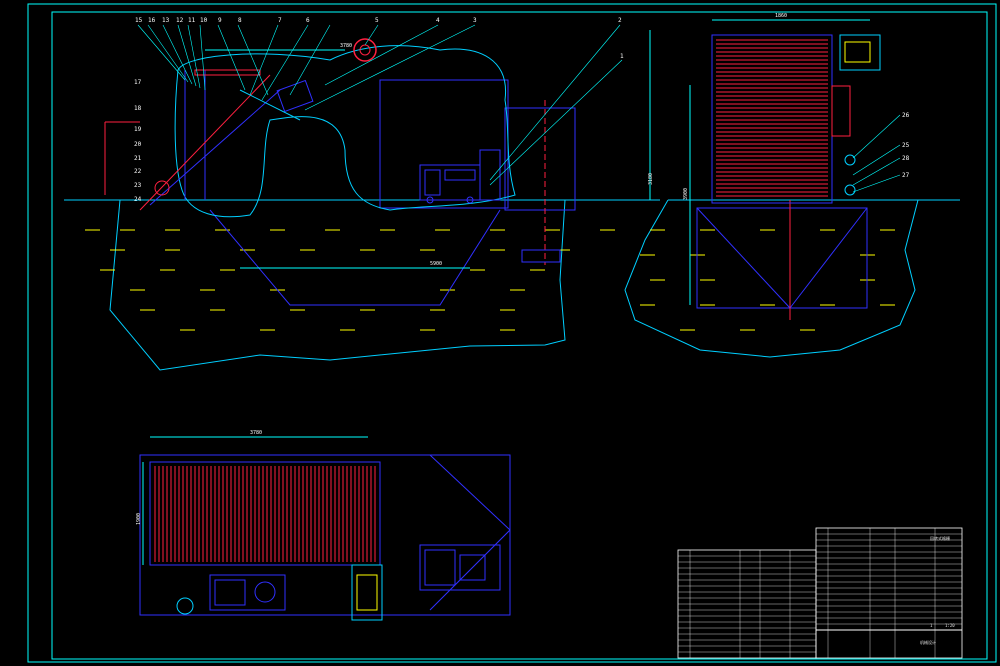 The width and height of the screenshot is (1000, 666). What do you see at coordinates (622, 56) in the screenshot?
I see `part-number-1: 1` at bounding box center [622, 56].